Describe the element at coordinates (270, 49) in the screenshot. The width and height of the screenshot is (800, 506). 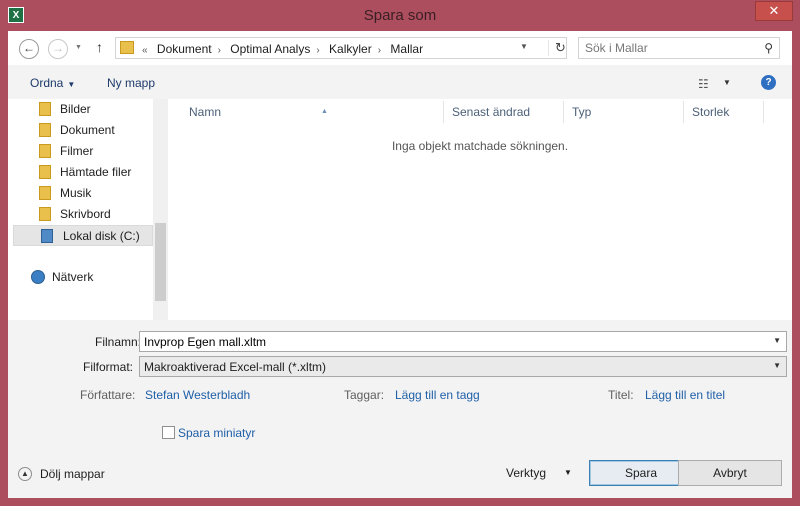
I see `breadcrumb-item-optimal-analys: Optimal Analys` at that location.